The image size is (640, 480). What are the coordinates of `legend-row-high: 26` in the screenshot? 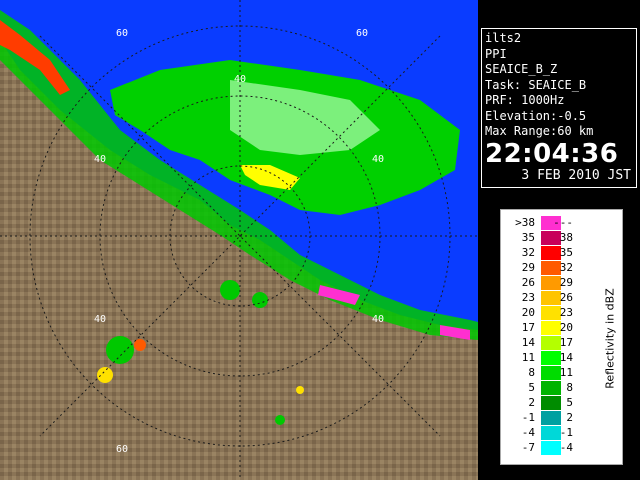 It's located at (566, 297).